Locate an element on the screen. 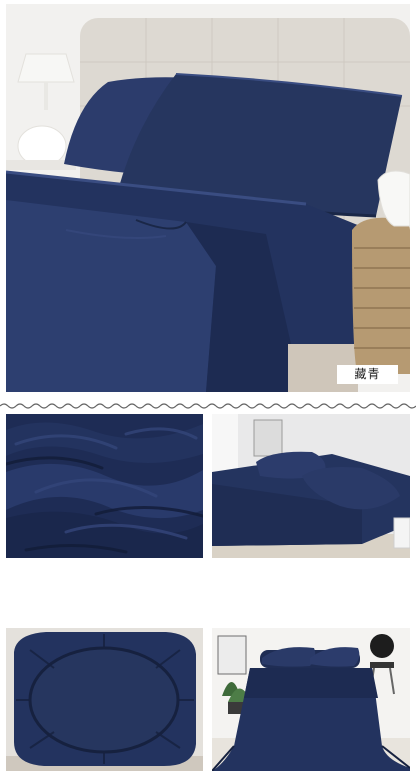 This screenshot has width=416, height=775. wave-divider is located at coordinates (208, 406).